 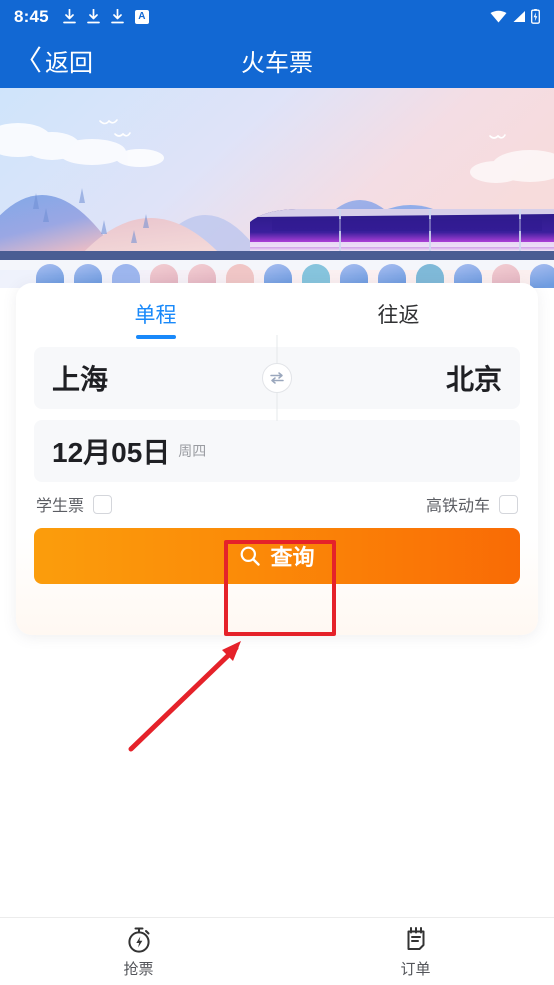 I want to click on swap-cities-button, so click(x=277, y=378).